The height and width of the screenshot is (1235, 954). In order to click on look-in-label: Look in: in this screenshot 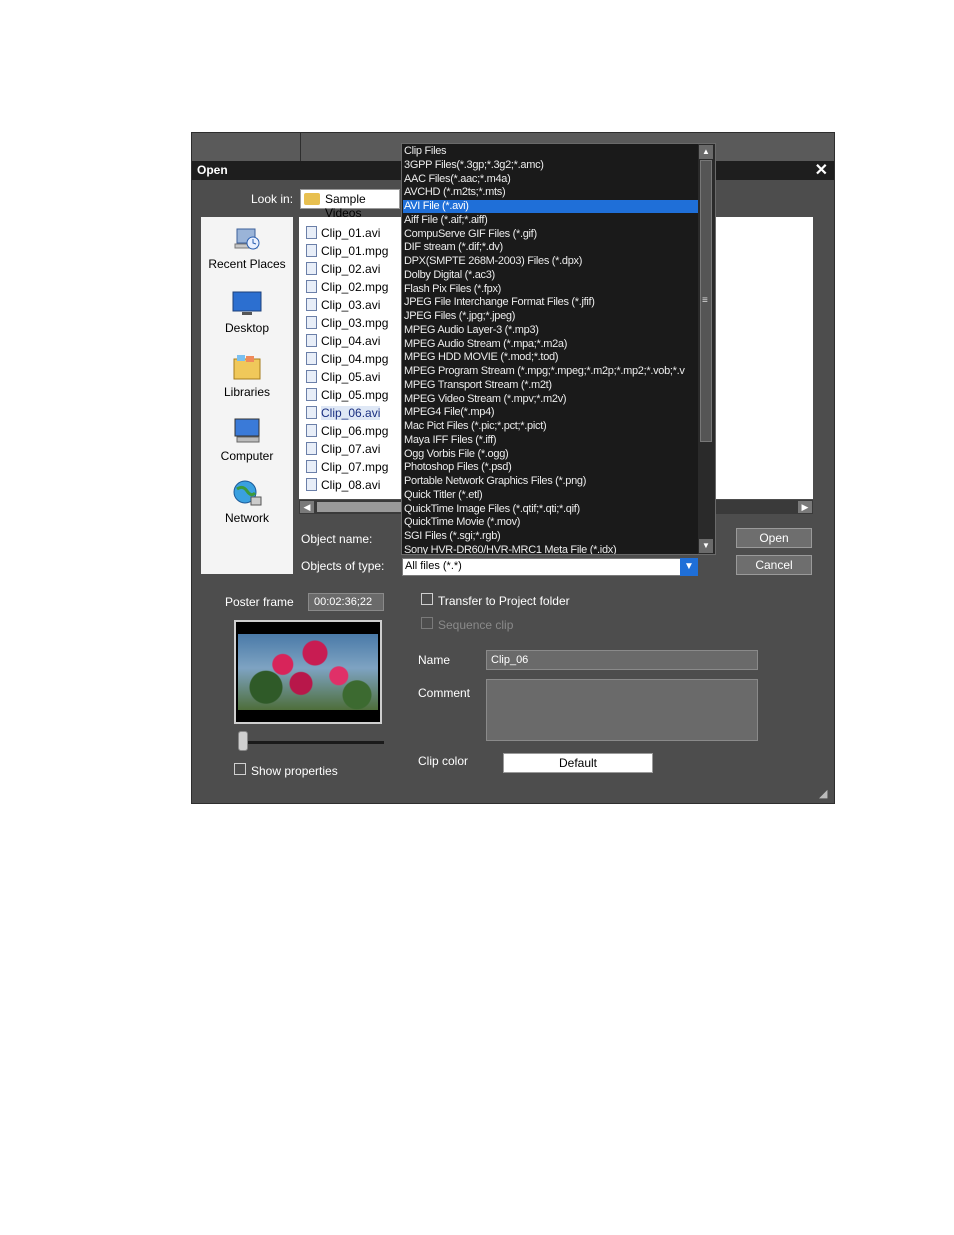, I will do `click(272, 199)`.